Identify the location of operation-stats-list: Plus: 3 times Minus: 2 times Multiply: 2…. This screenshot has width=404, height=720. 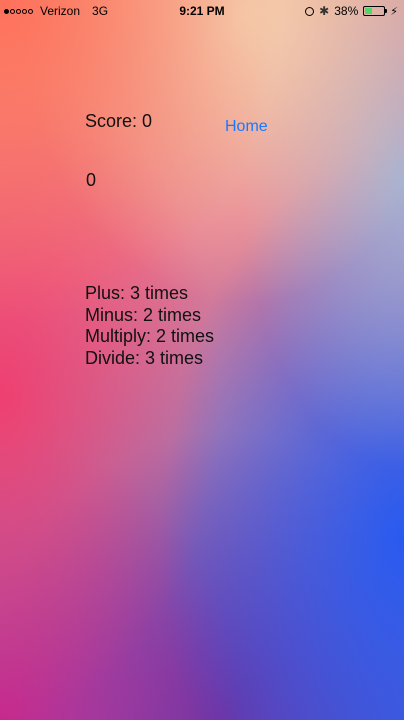
(149, 326).